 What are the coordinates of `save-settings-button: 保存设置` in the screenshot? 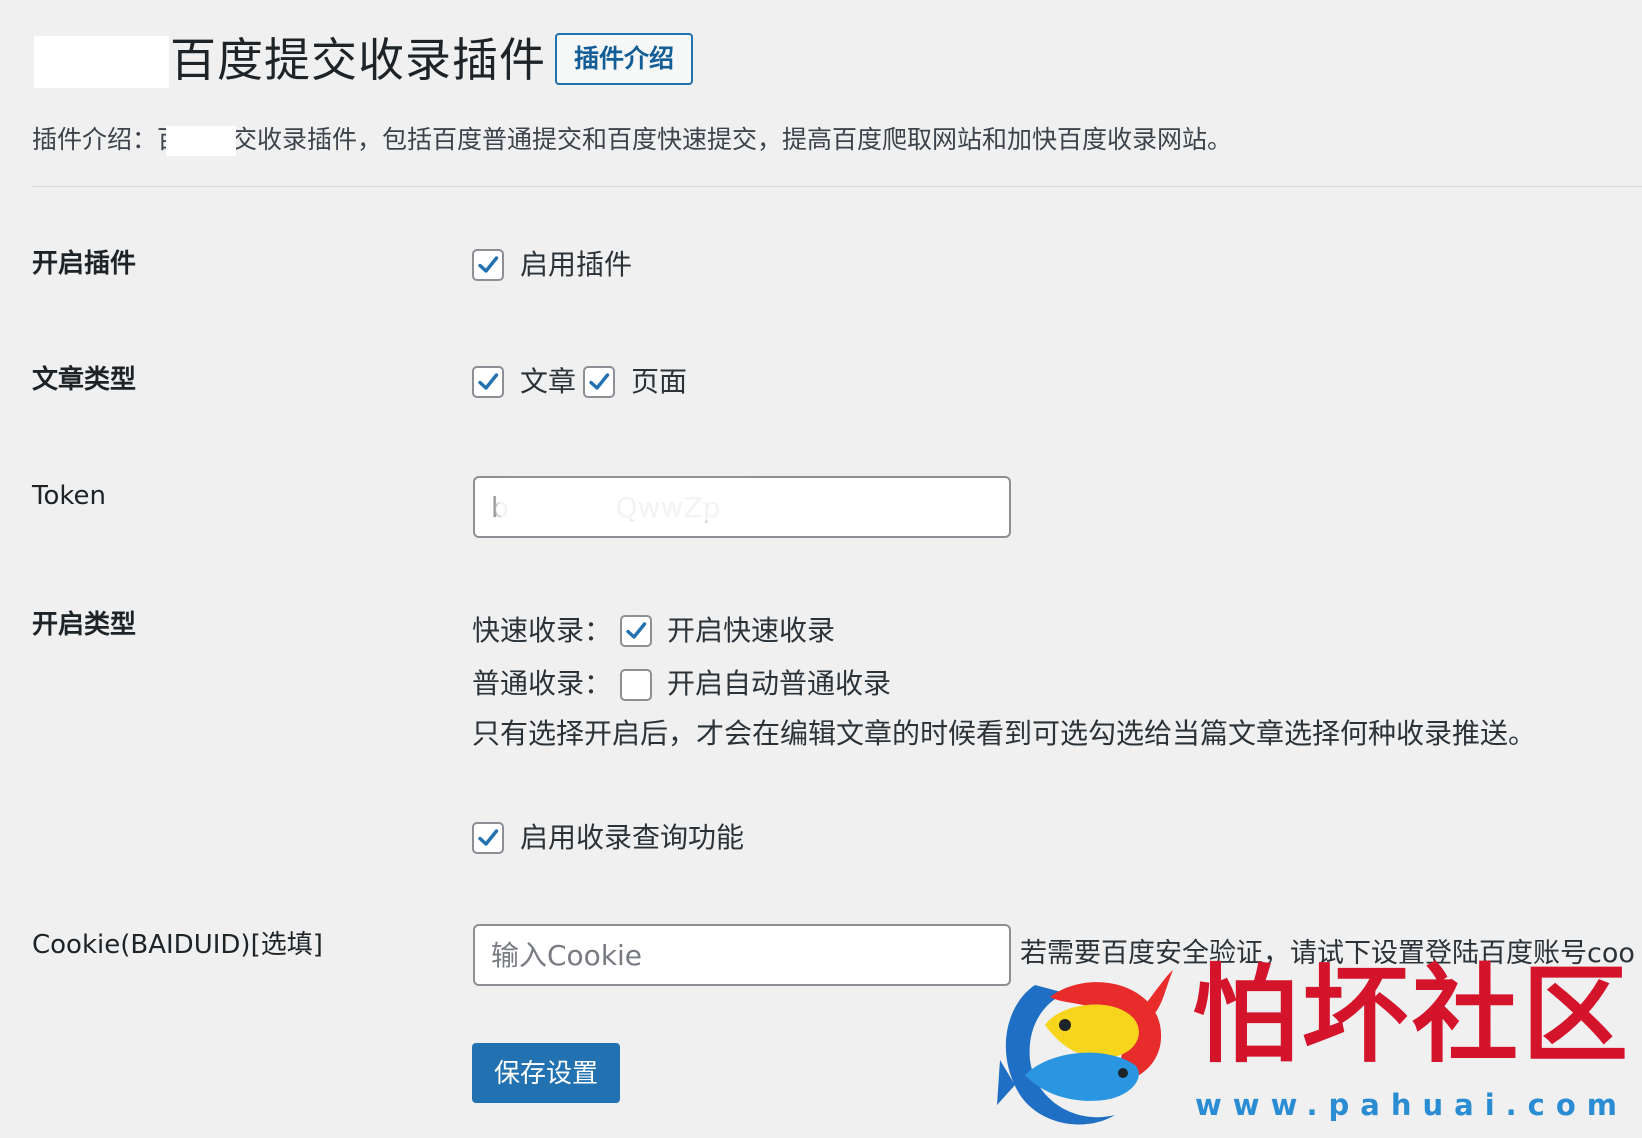 It's located at (546, 1073).